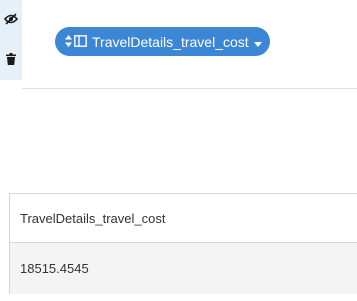 The image size is (357, 301). What do you see at coordinates (11, 59) in the screenshot?
I see `trash-icon` at bounding box center [11, 59].